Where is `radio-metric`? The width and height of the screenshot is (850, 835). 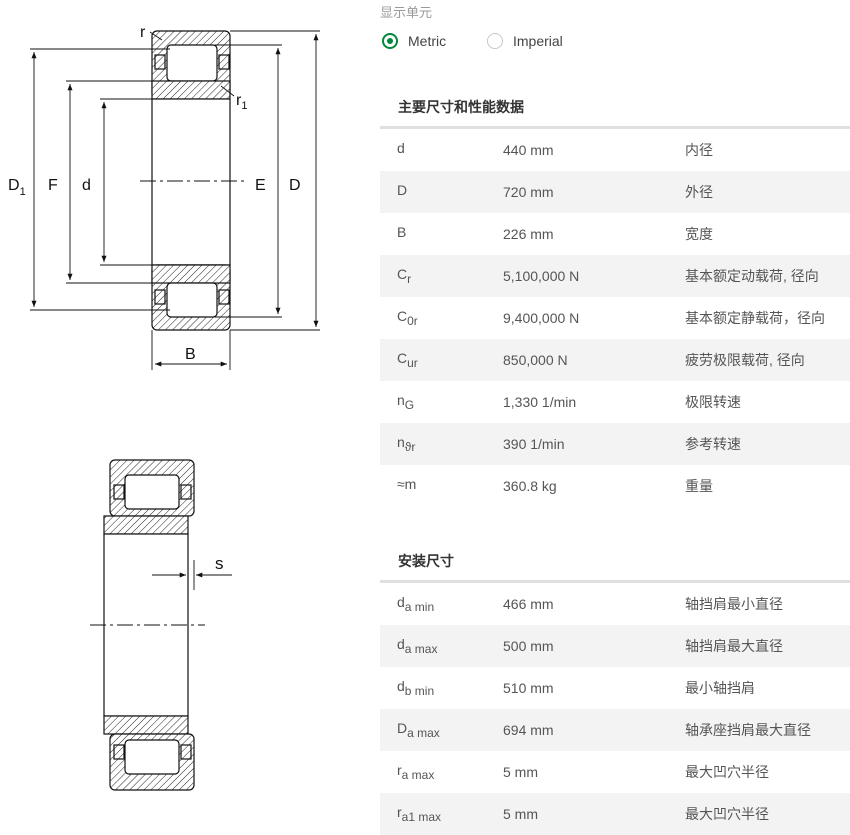 radio-metric is located at coordinates (390, 41).